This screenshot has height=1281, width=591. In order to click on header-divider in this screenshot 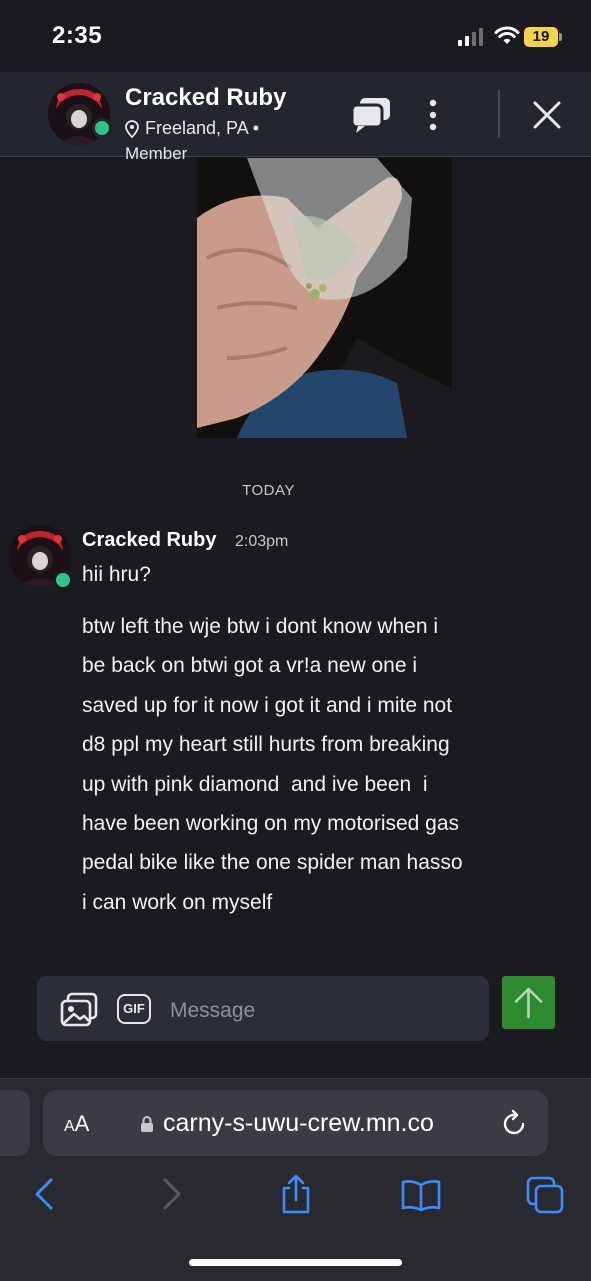, I will do `click(499, 114)`.